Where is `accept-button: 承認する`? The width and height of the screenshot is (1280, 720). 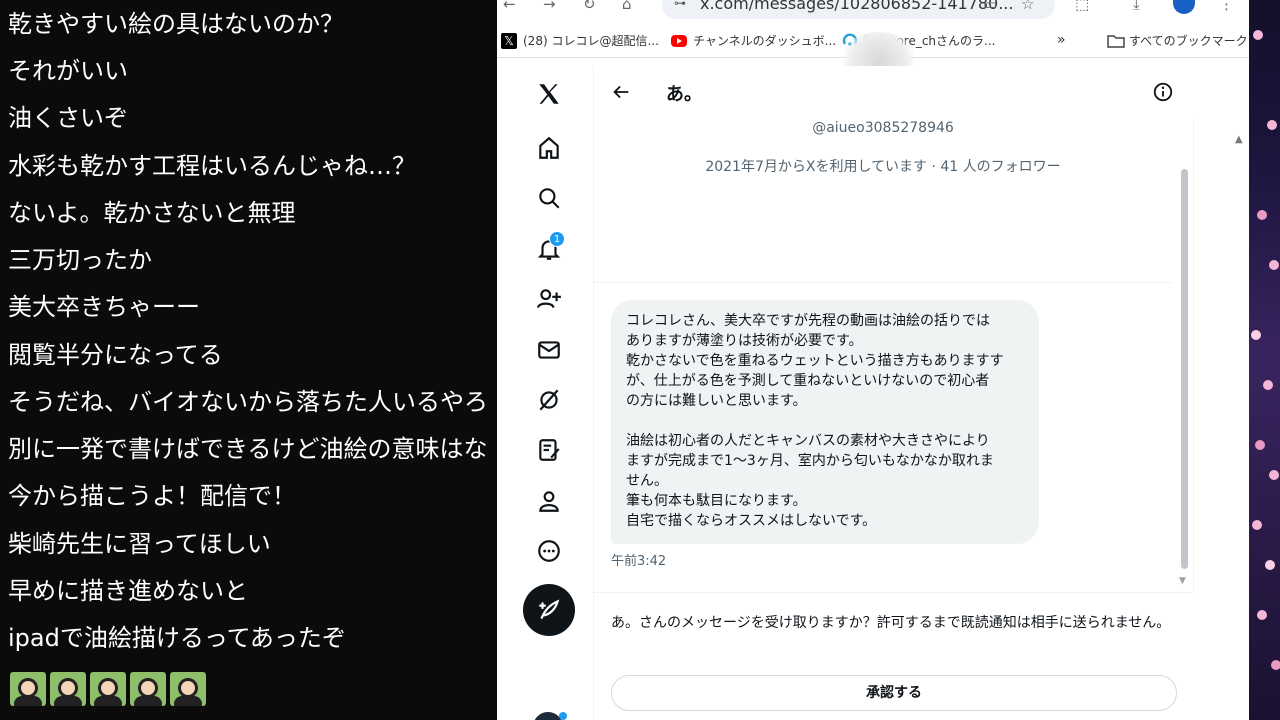
accept-button: 承認する is located at coordinates (894, 693).